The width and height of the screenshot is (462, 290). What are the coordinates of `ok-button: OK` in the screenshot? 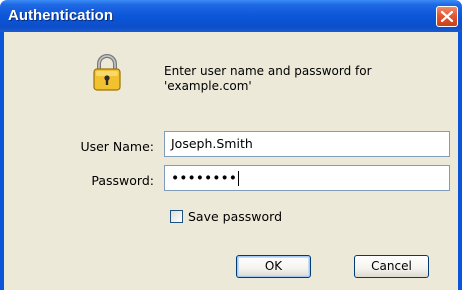 It's located at (273, 266).